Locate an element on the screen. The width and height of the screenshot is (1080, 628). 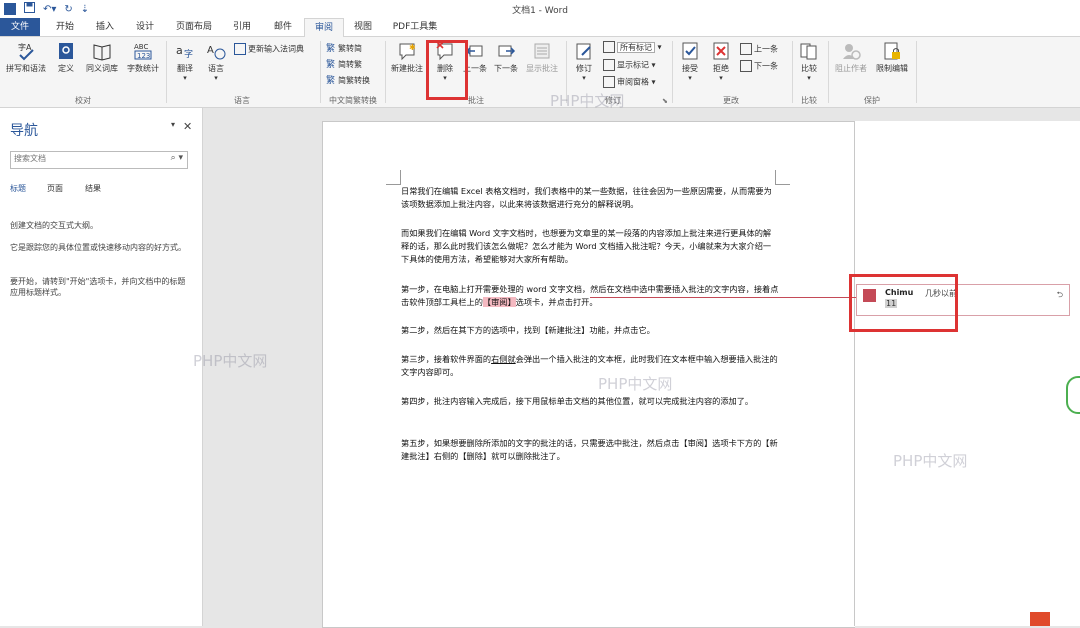
next-comment-icon is located at coordinates (507, 51).